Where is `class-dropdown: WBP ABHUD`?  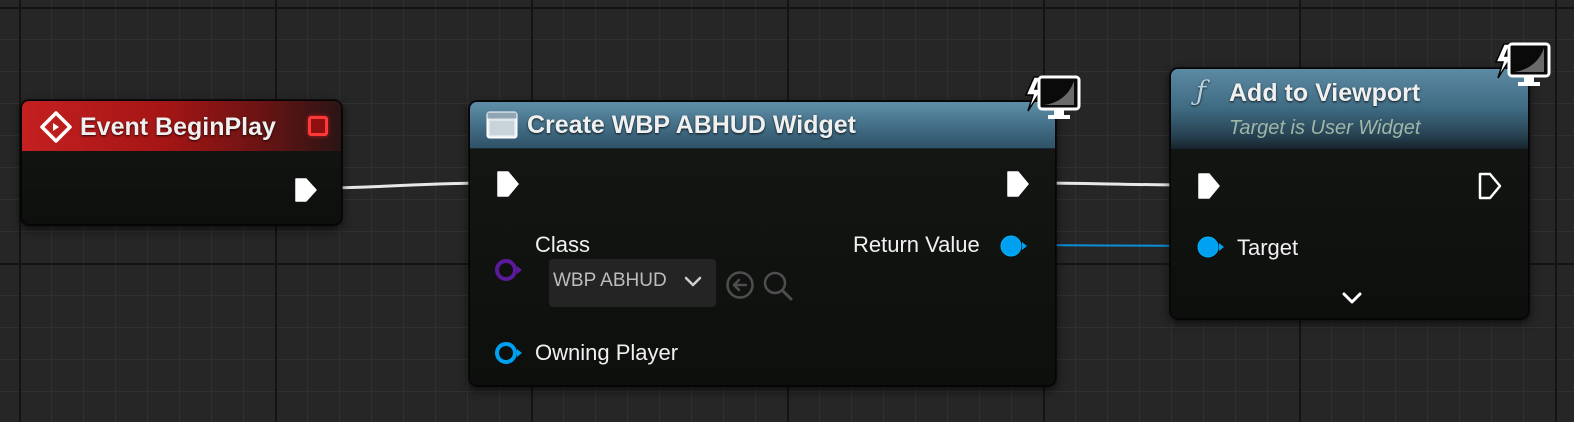
class-dropdown: WBP ABHUD is located at coordinates (632, 283).